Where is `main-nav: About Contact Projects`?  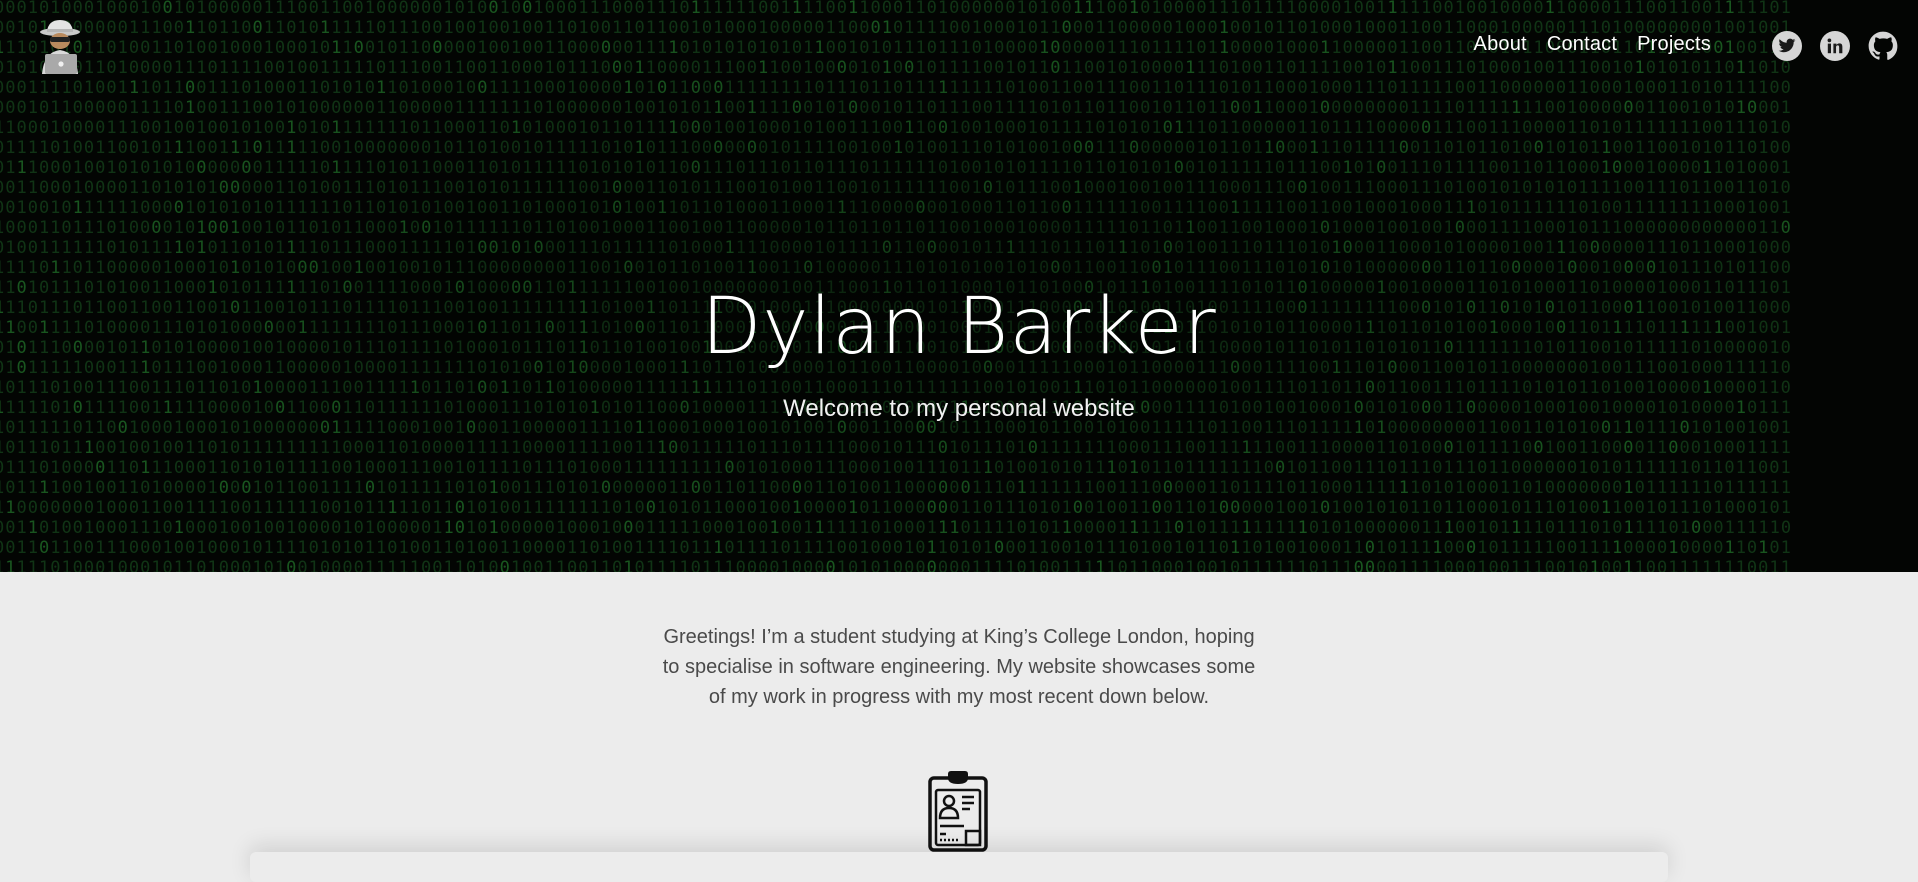
main-nav: About Contact Projects is located at coordinates (1592, 44).